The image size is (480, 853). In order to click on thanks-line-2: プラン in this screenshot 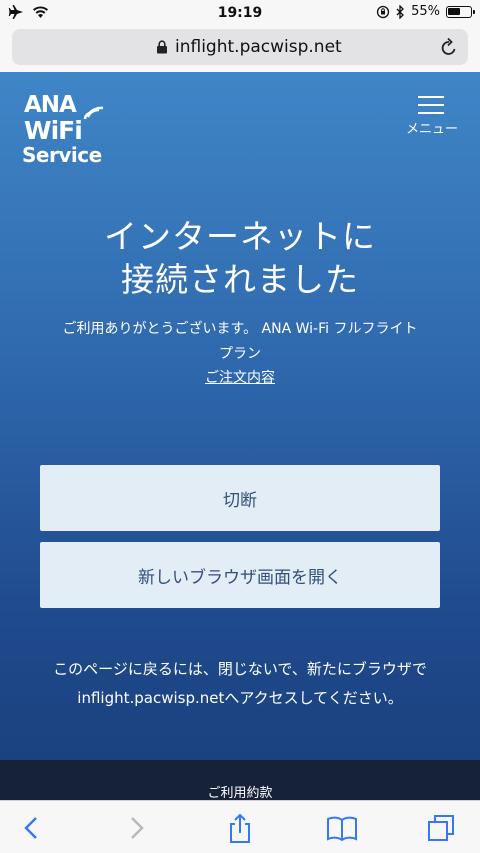, I will do `click(240, 354)`.